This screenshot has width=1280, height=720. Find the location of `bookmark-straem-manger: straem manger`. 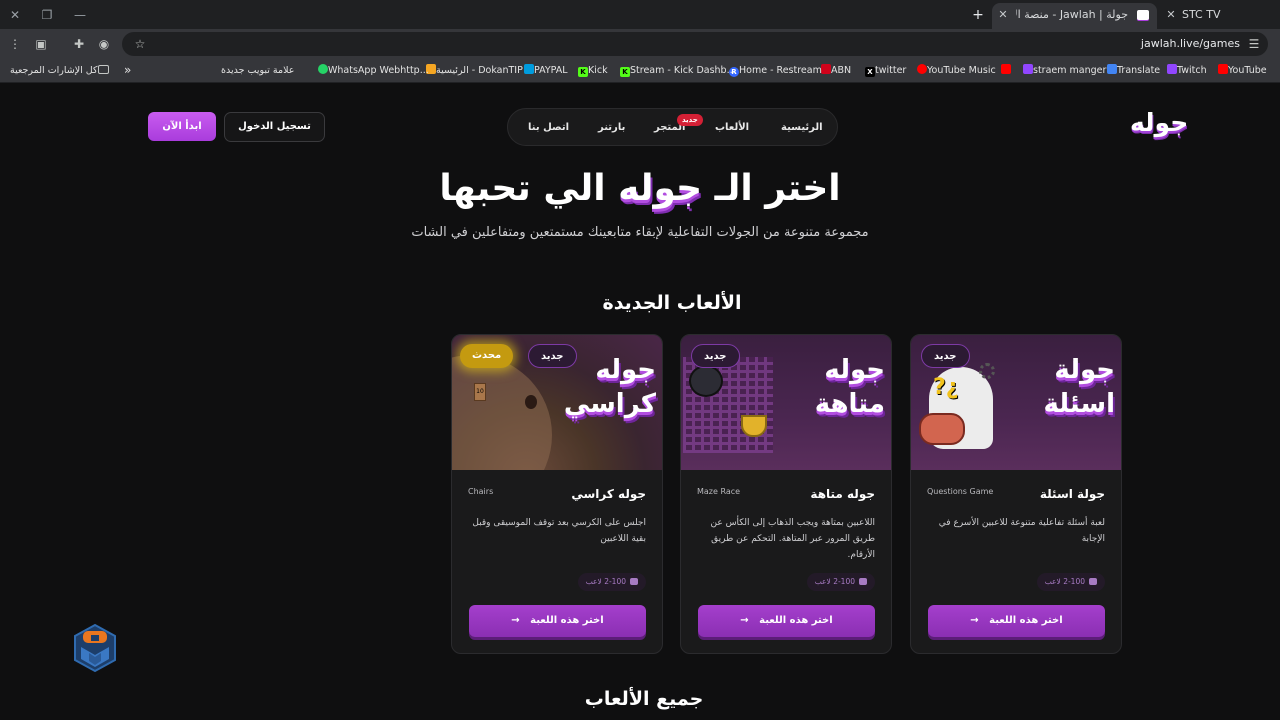

bookmark-straem-manger: straem manger is located at coordinates (1062, 71).